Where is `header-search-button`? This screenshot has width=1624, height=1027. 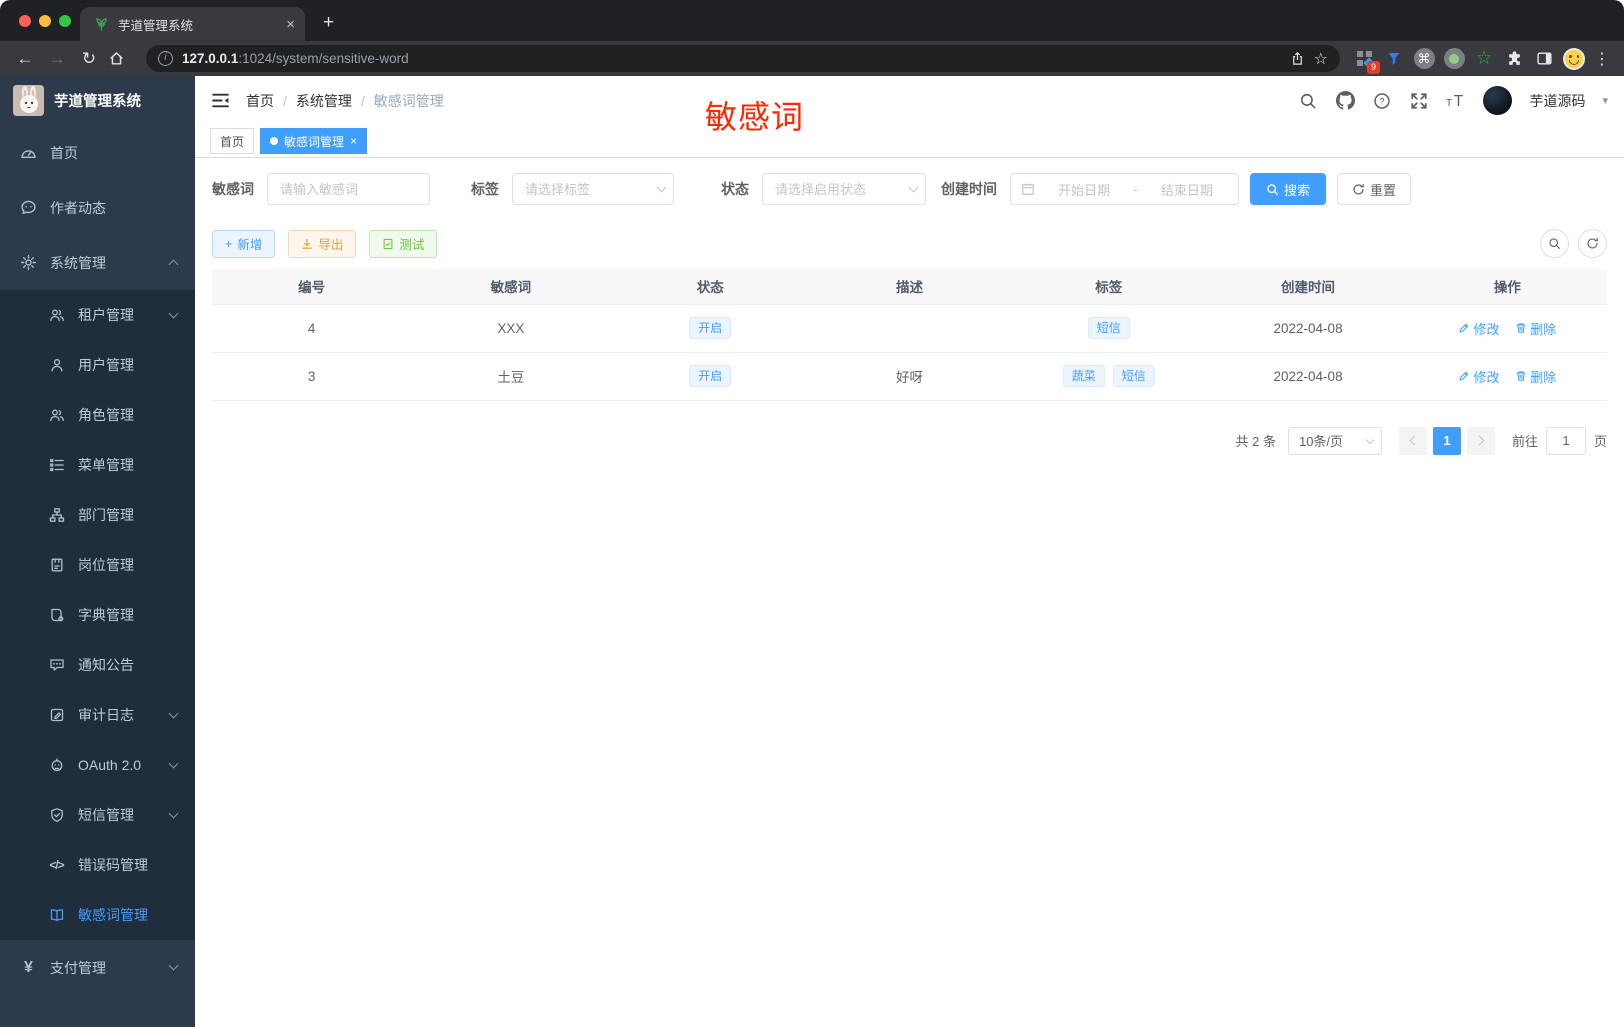 header-search-button is located at coordinates (1308, 101).